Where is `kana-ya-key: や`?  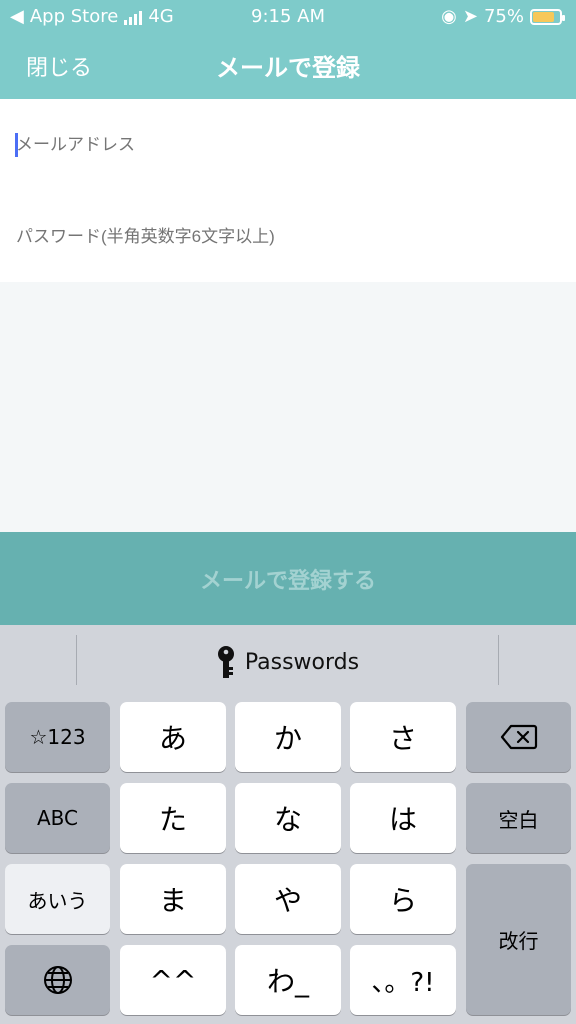
kana-ya-key: や is located at coordinates (288, 899).